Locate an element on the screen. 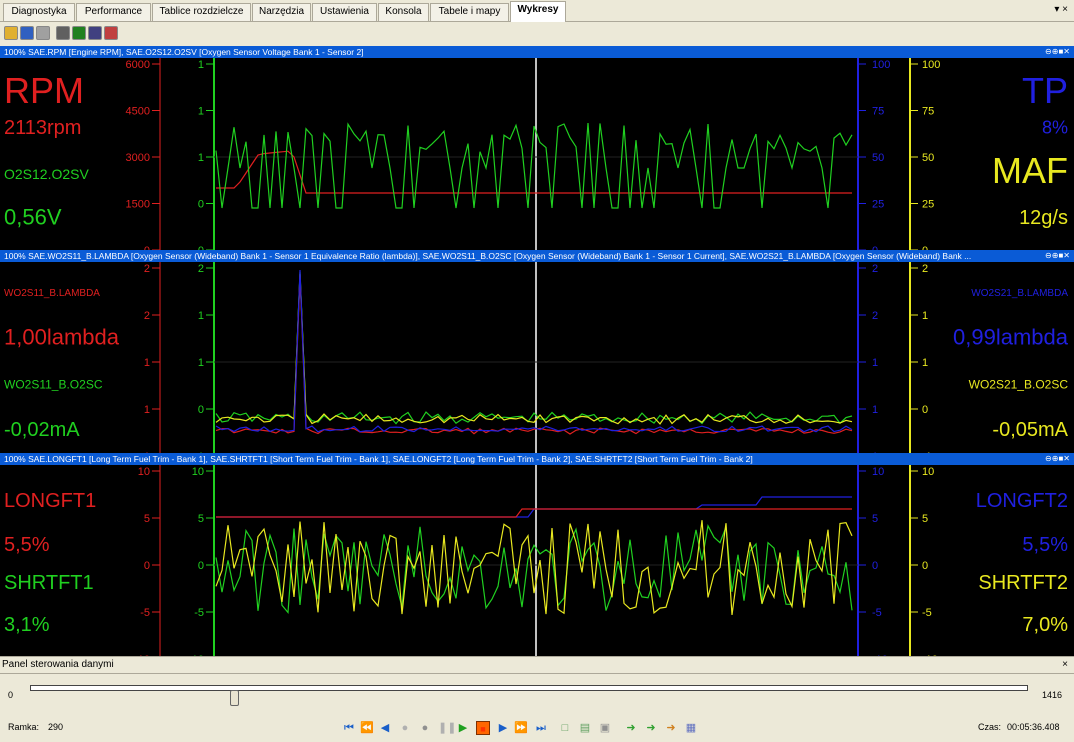 This screenshot has width=1074, height=742. pause-button: ❚❚ is located at coordinates (447, 728).